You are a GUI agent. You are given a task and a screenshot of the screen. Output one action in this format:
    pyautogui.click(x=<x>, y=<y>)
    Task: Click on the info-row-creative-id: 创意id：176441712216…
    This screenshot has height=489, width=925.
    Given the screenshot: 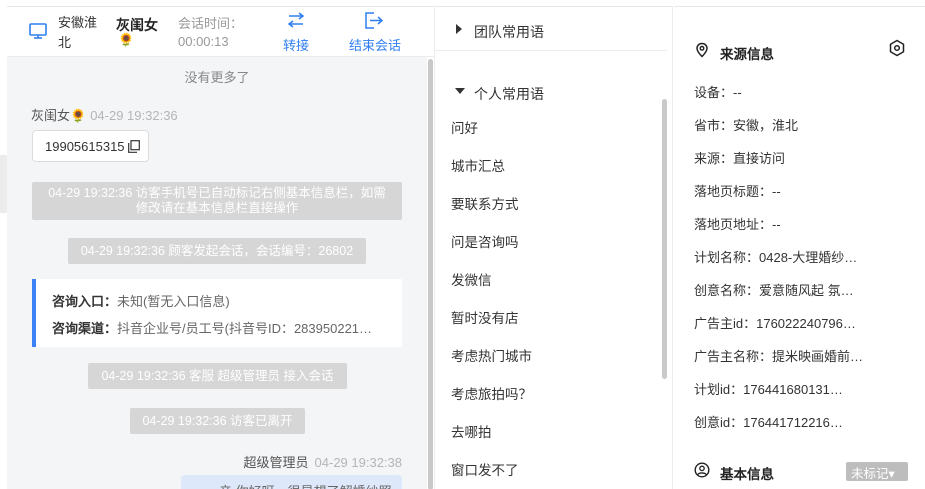 What is the action you would take?
    pyautogui.click(x=768, y=422)
    